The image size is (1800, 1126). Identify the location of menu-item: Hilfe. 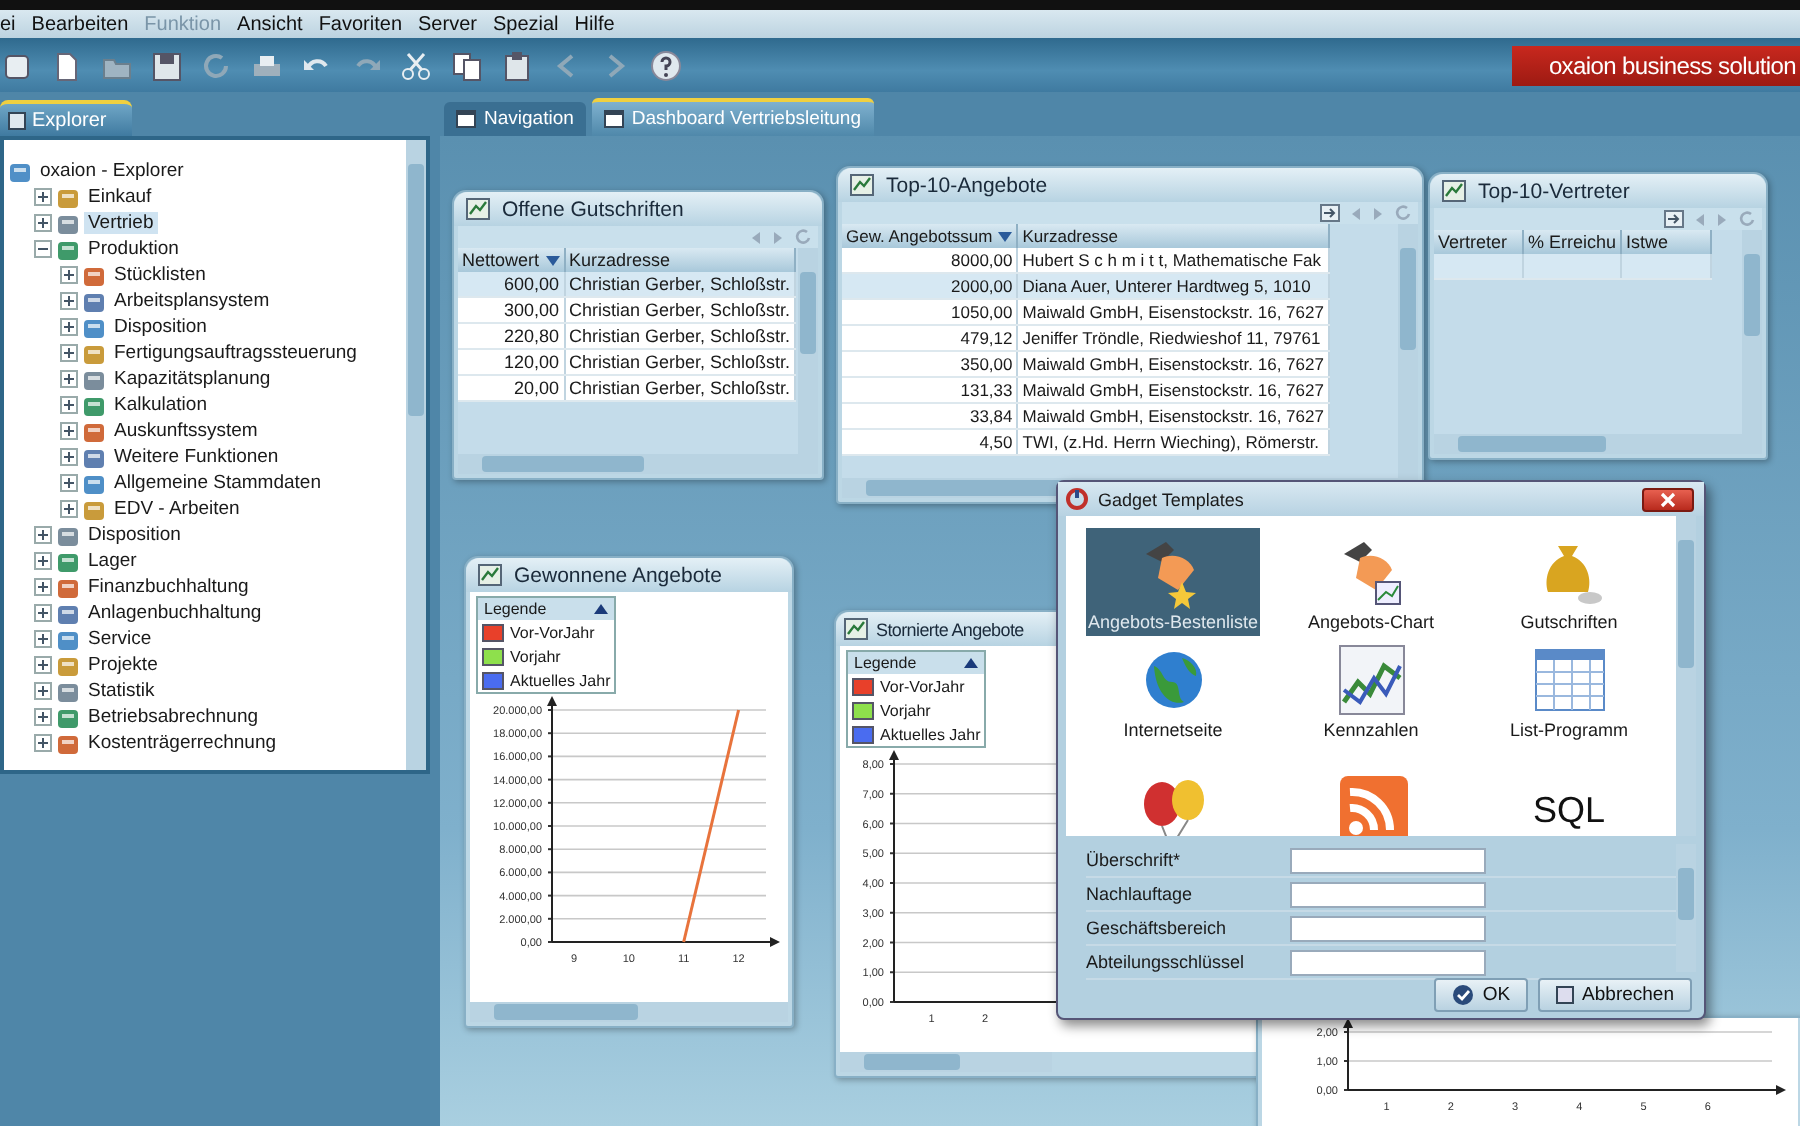
(594, 24).